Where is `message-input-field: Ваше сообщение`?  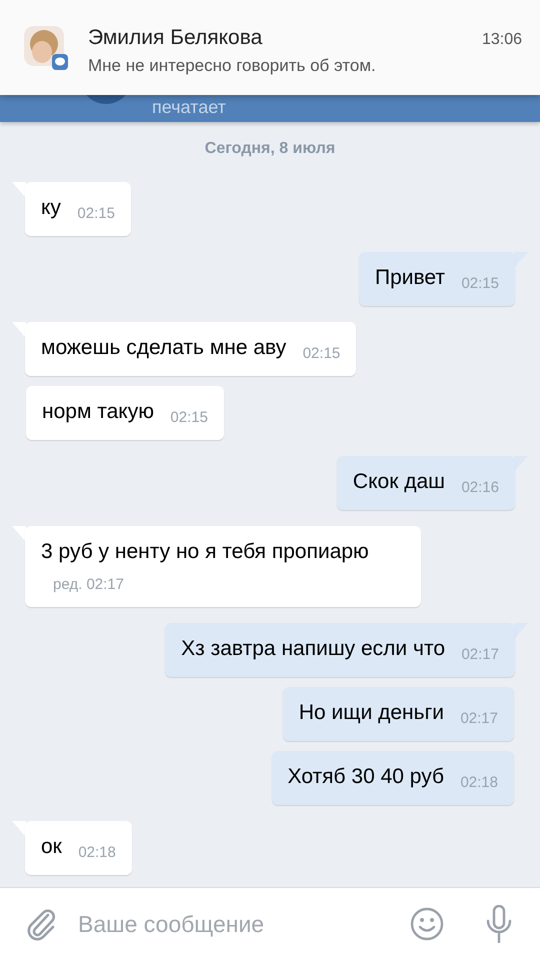 message-input-field: Ваше сообщение is located at coordinates (233, 924).